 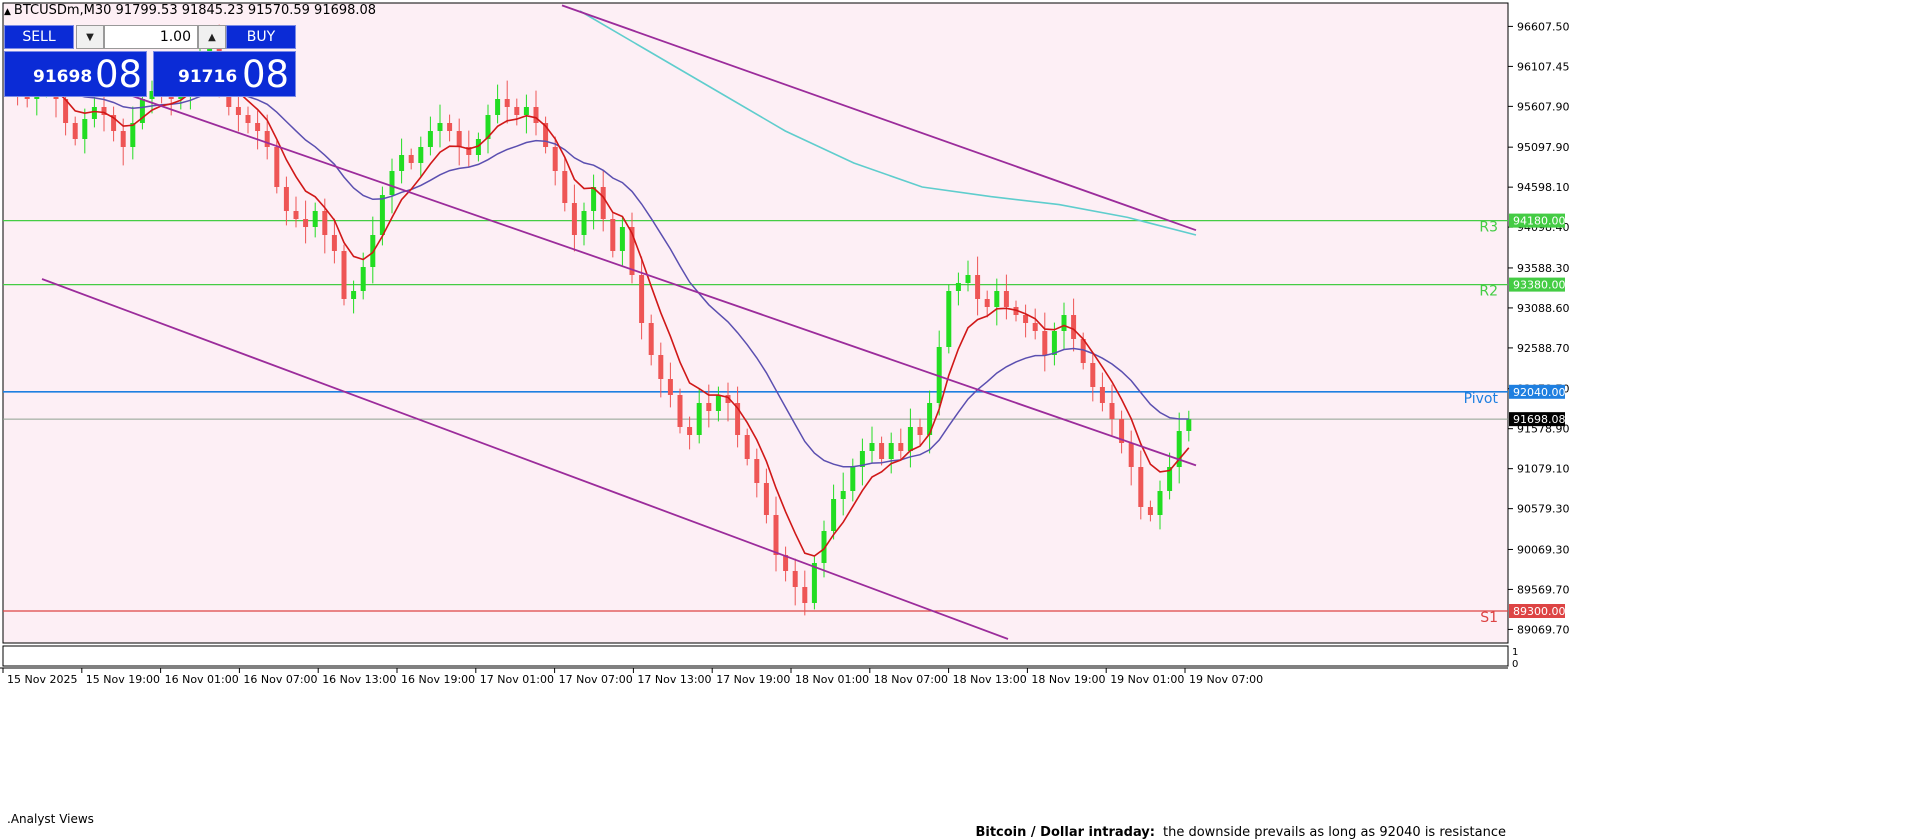 I want to click on price-tag-r3: 94180.00, so click(x=1537, y=220).